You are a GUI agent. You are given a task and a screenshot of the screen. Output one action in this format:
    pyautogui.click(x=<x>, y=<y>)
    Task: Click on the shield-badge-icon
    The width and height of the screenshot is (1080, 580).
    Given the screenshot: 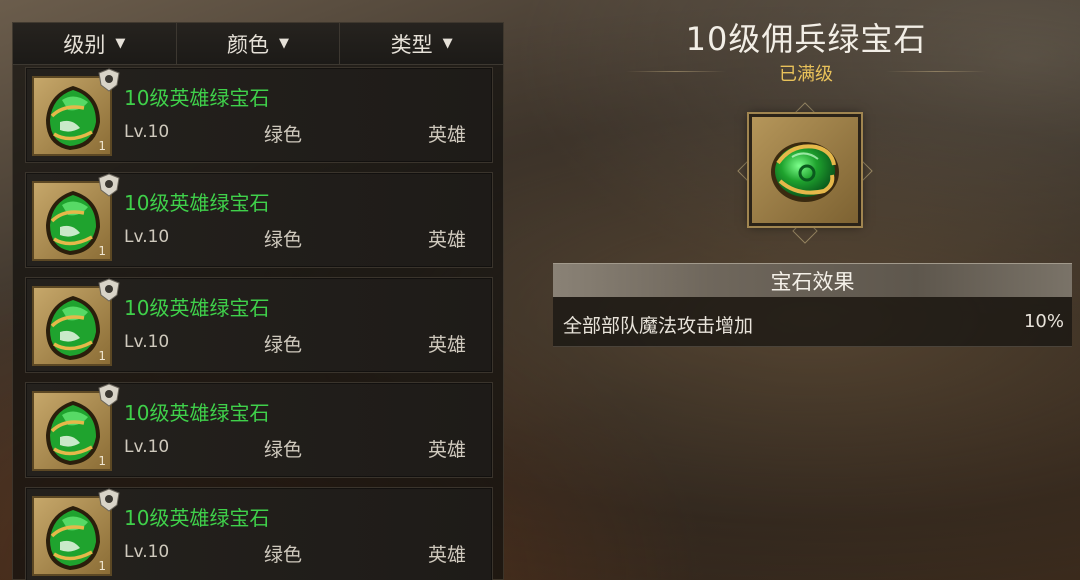 What is the action you would take?
    pyautogui.click(x=109, y=80)
    